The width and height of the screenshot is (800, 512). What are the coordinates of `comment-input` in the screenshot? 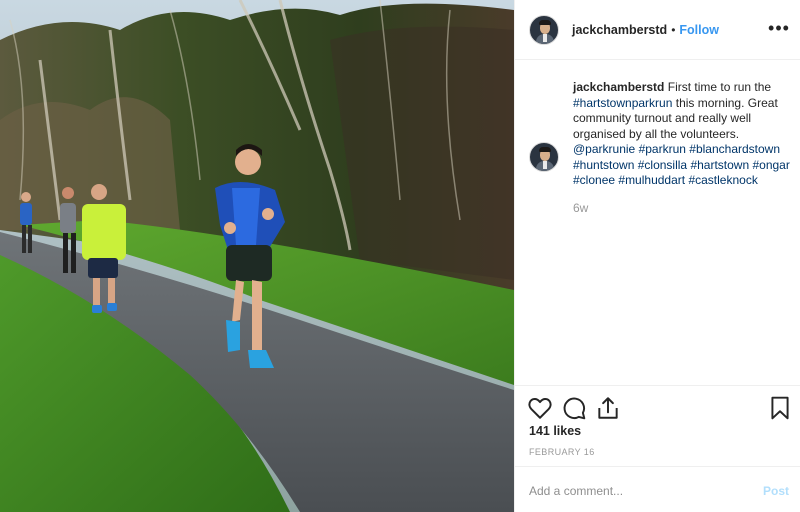 It's located at (639, 491).